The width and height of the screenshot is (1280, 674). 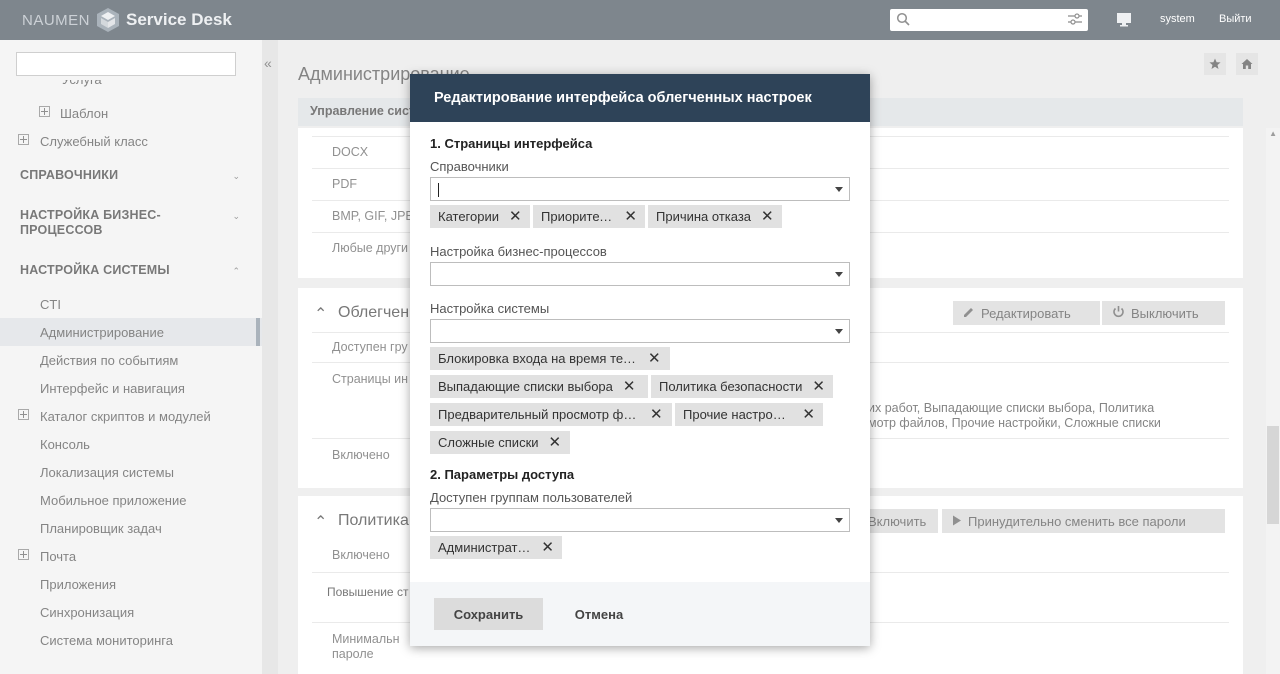 I want to click on save-button: Сохранить, so click(x=488, y=614).